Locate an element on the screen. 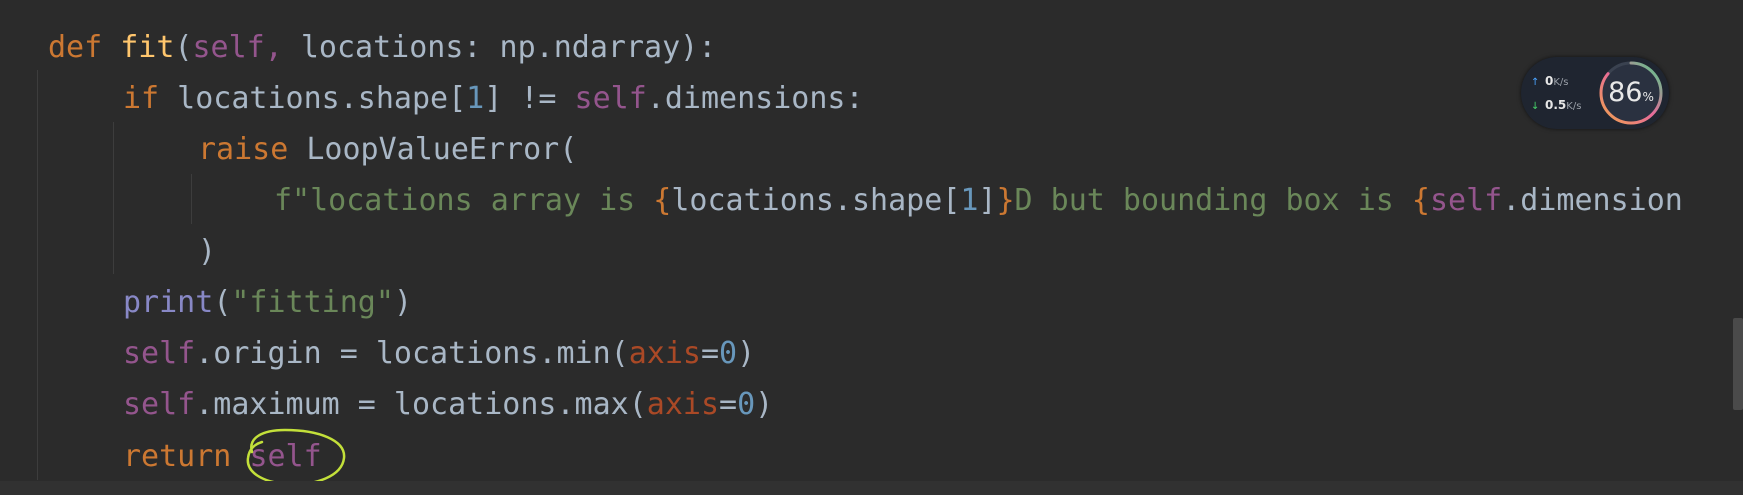 The image size is (1743, 495). print-close: ) is located at coordinates (402, 302).